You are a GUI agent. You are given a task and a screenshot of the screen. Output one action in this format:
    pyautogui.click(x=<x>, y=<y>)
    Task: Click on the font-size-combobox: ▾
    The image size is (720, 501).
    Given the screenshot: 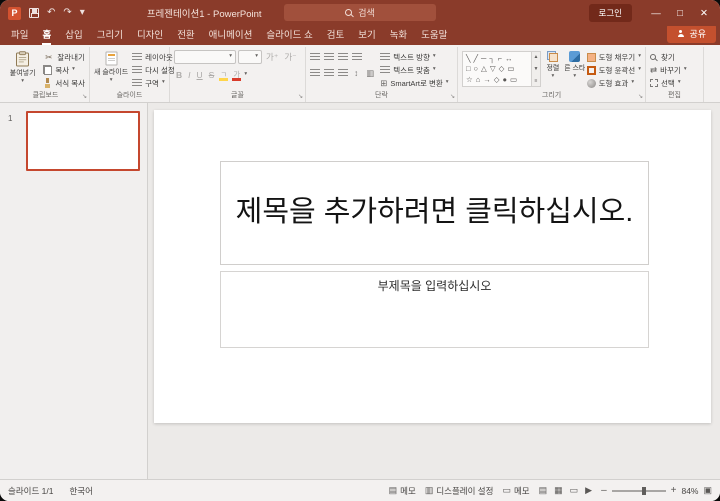 What is the action you would take?
    pyautogui.click(x=250, y=57)
    